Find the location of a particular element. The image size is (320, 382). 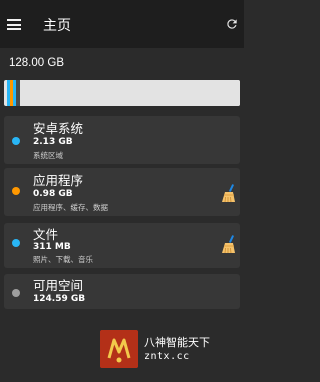

category-description: 应用程序、缓存、数据 is located at coordinates (70, 207).